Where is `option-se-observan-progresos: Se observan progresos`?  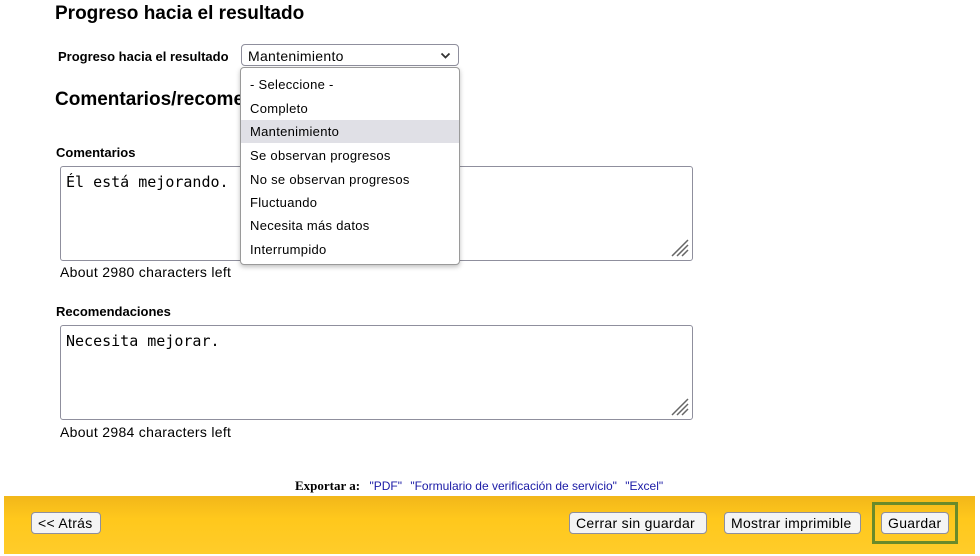 option-se-observan-progresos: Se observan progresos is located at coordinates (350, 155).